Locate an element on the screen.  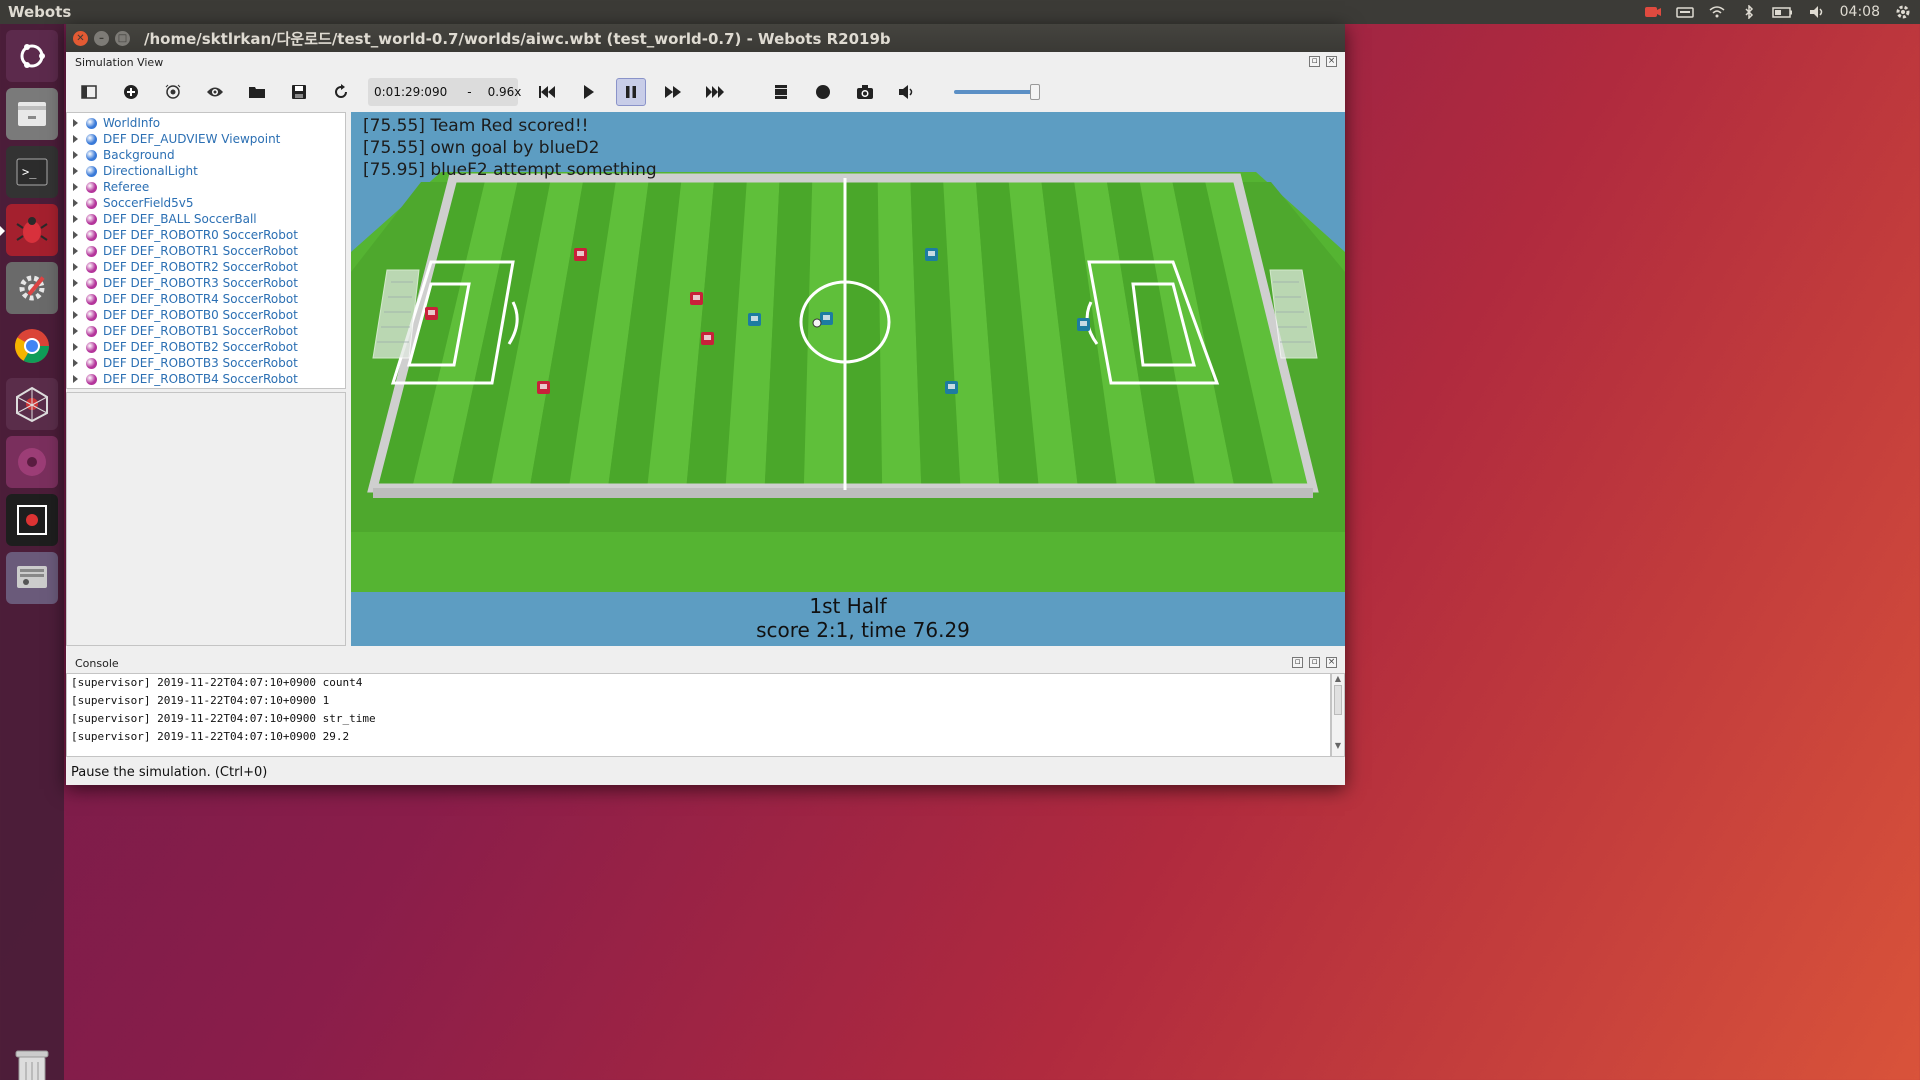
clock: 04:08 is located at coordinates (1860, 12).